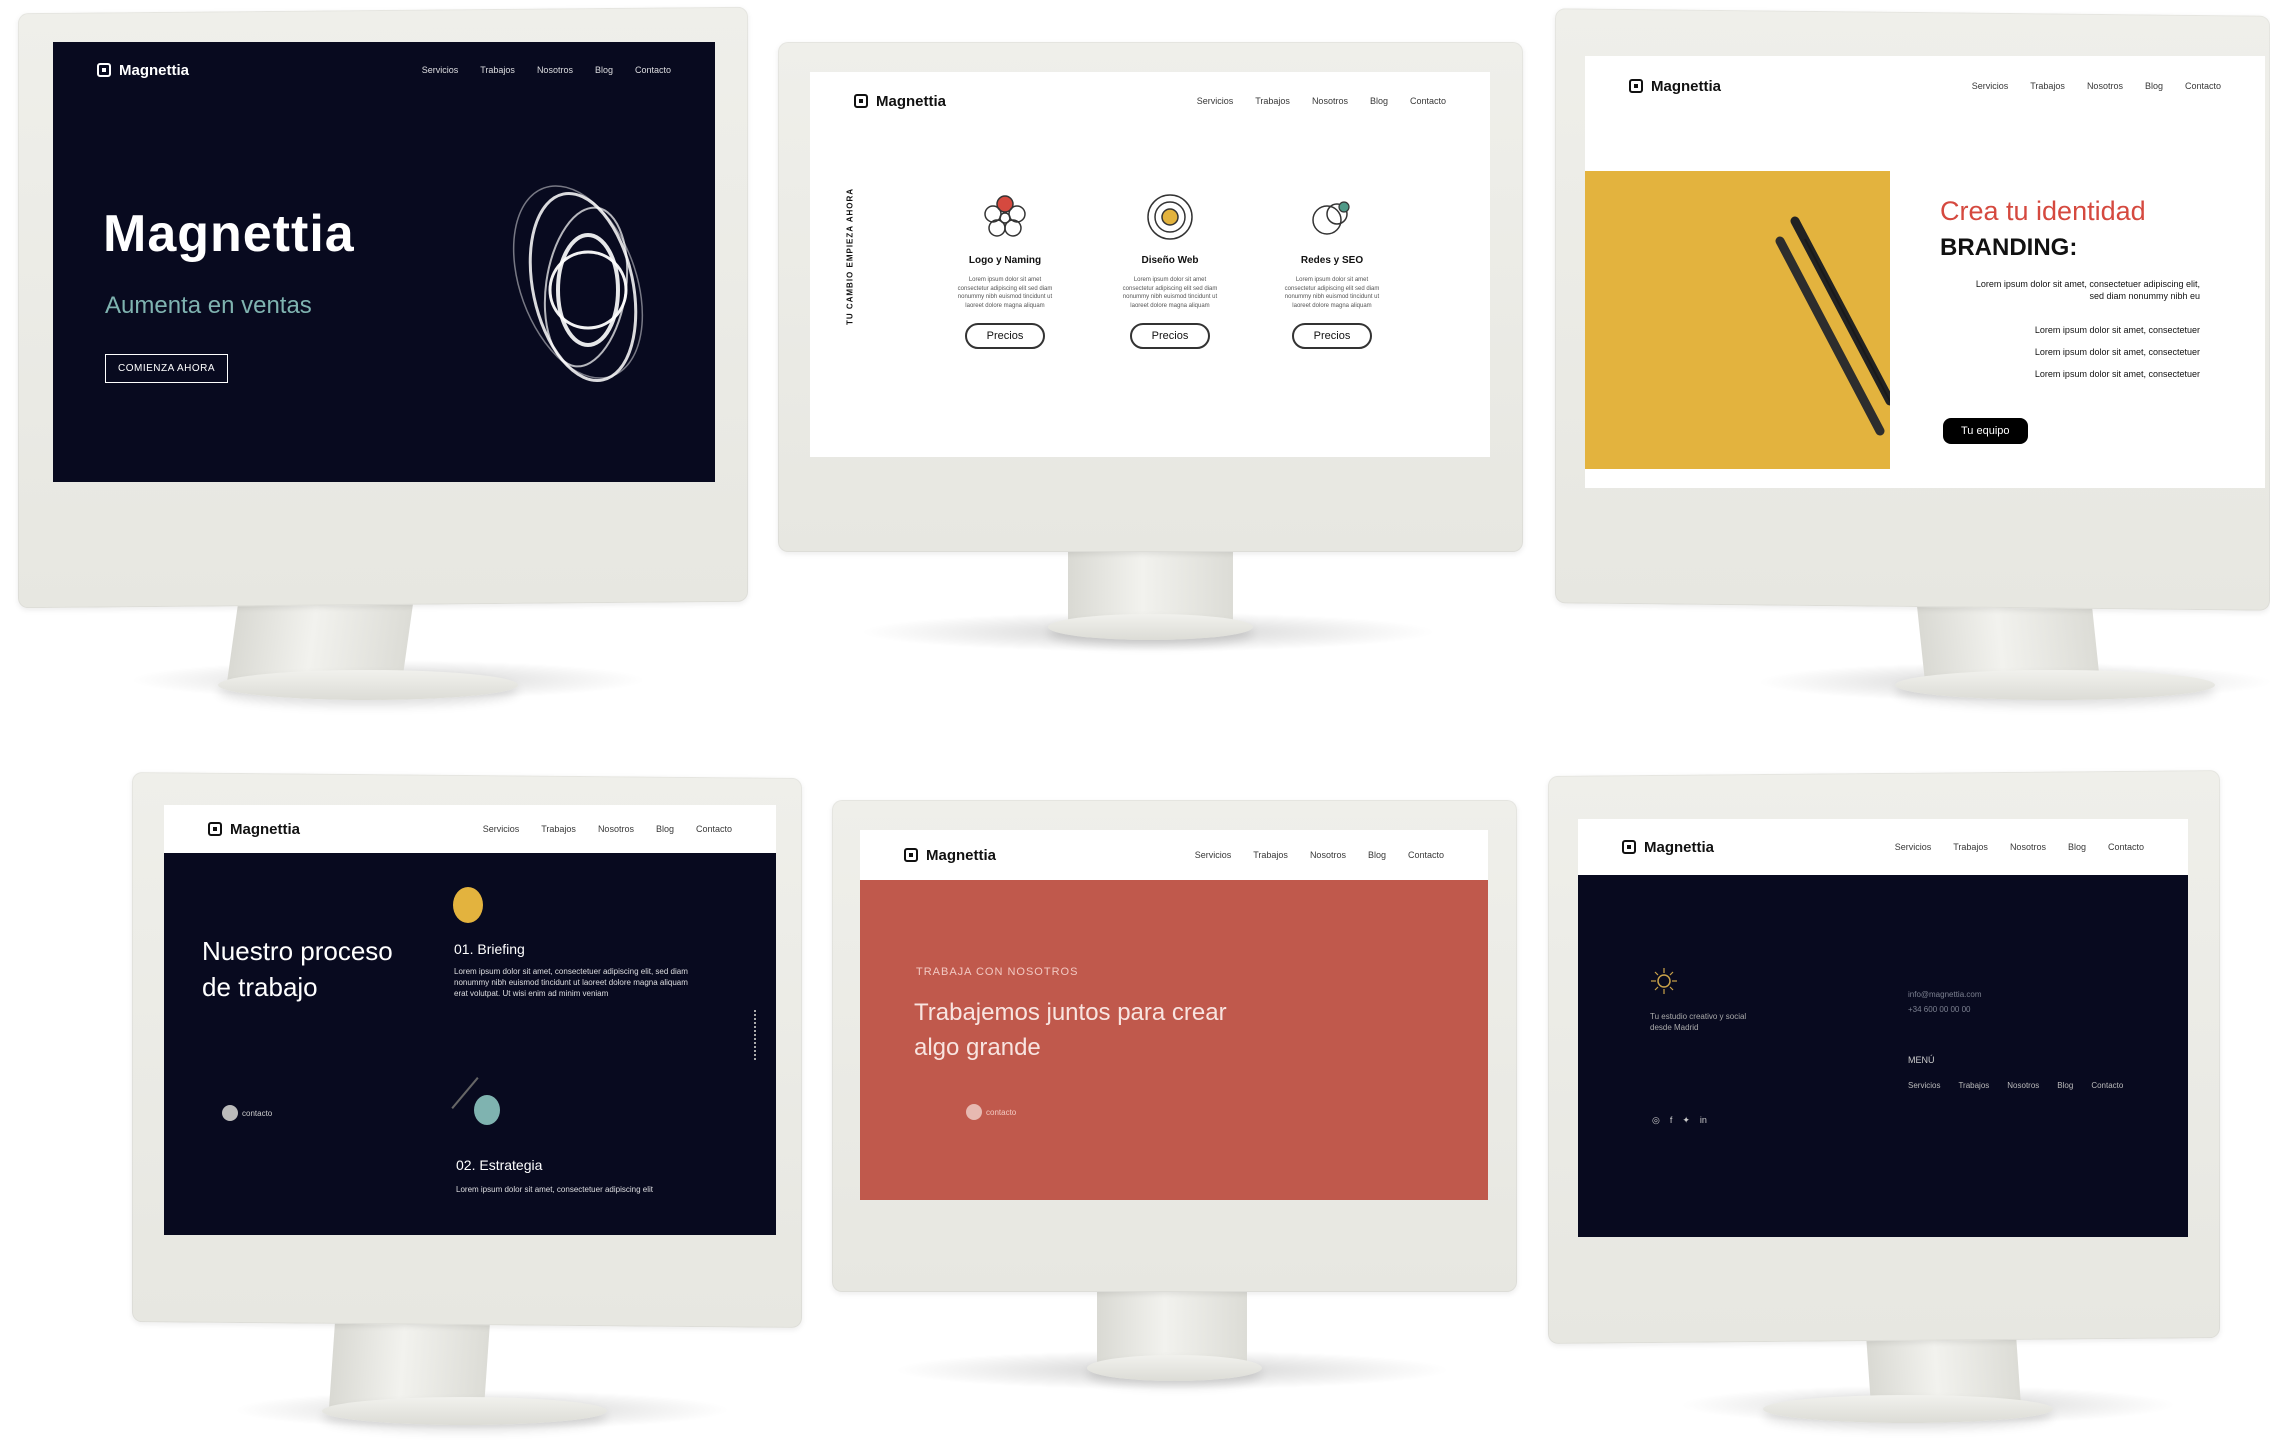  I want to click on footer-menu-title: MENÚ, so click(1921, 1060).